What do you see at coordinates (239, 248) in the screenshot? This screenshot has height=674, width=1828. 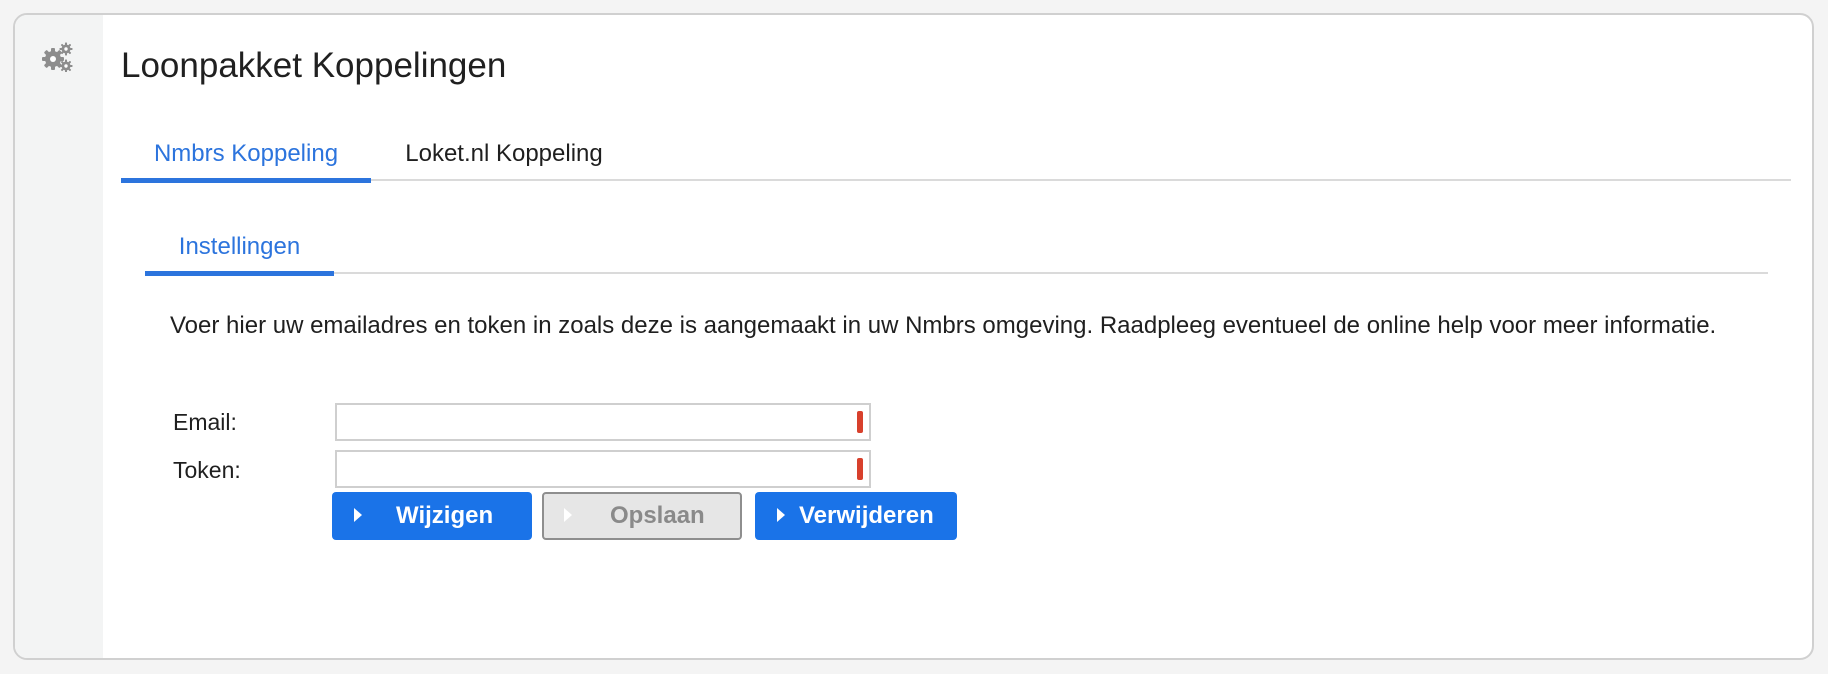 I see `tab-instellingen: Instellingen` at bounding box center [239, 248].